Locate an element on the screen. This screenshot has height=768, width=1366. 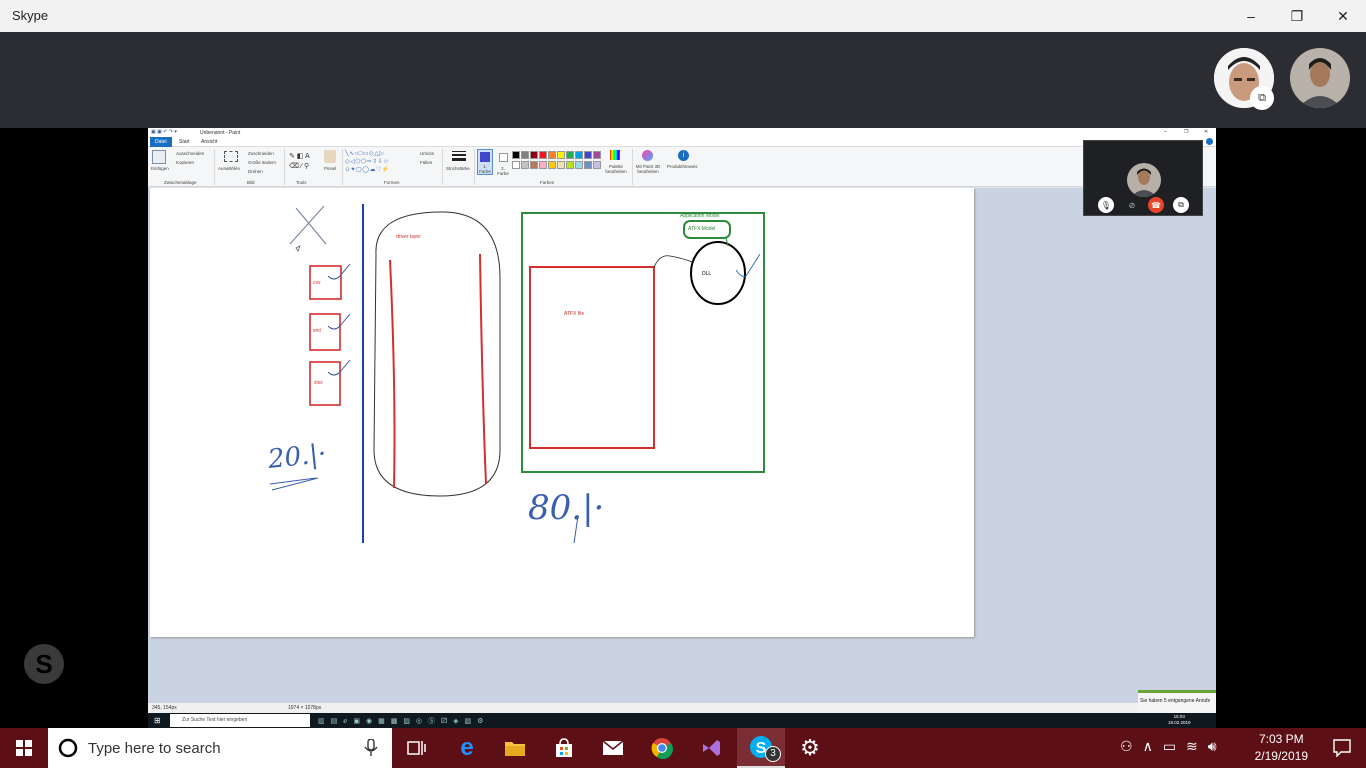
quick-access-icon: ▣ ▣ ↶ ↷ ▾ is located at coordinates (164, 132).